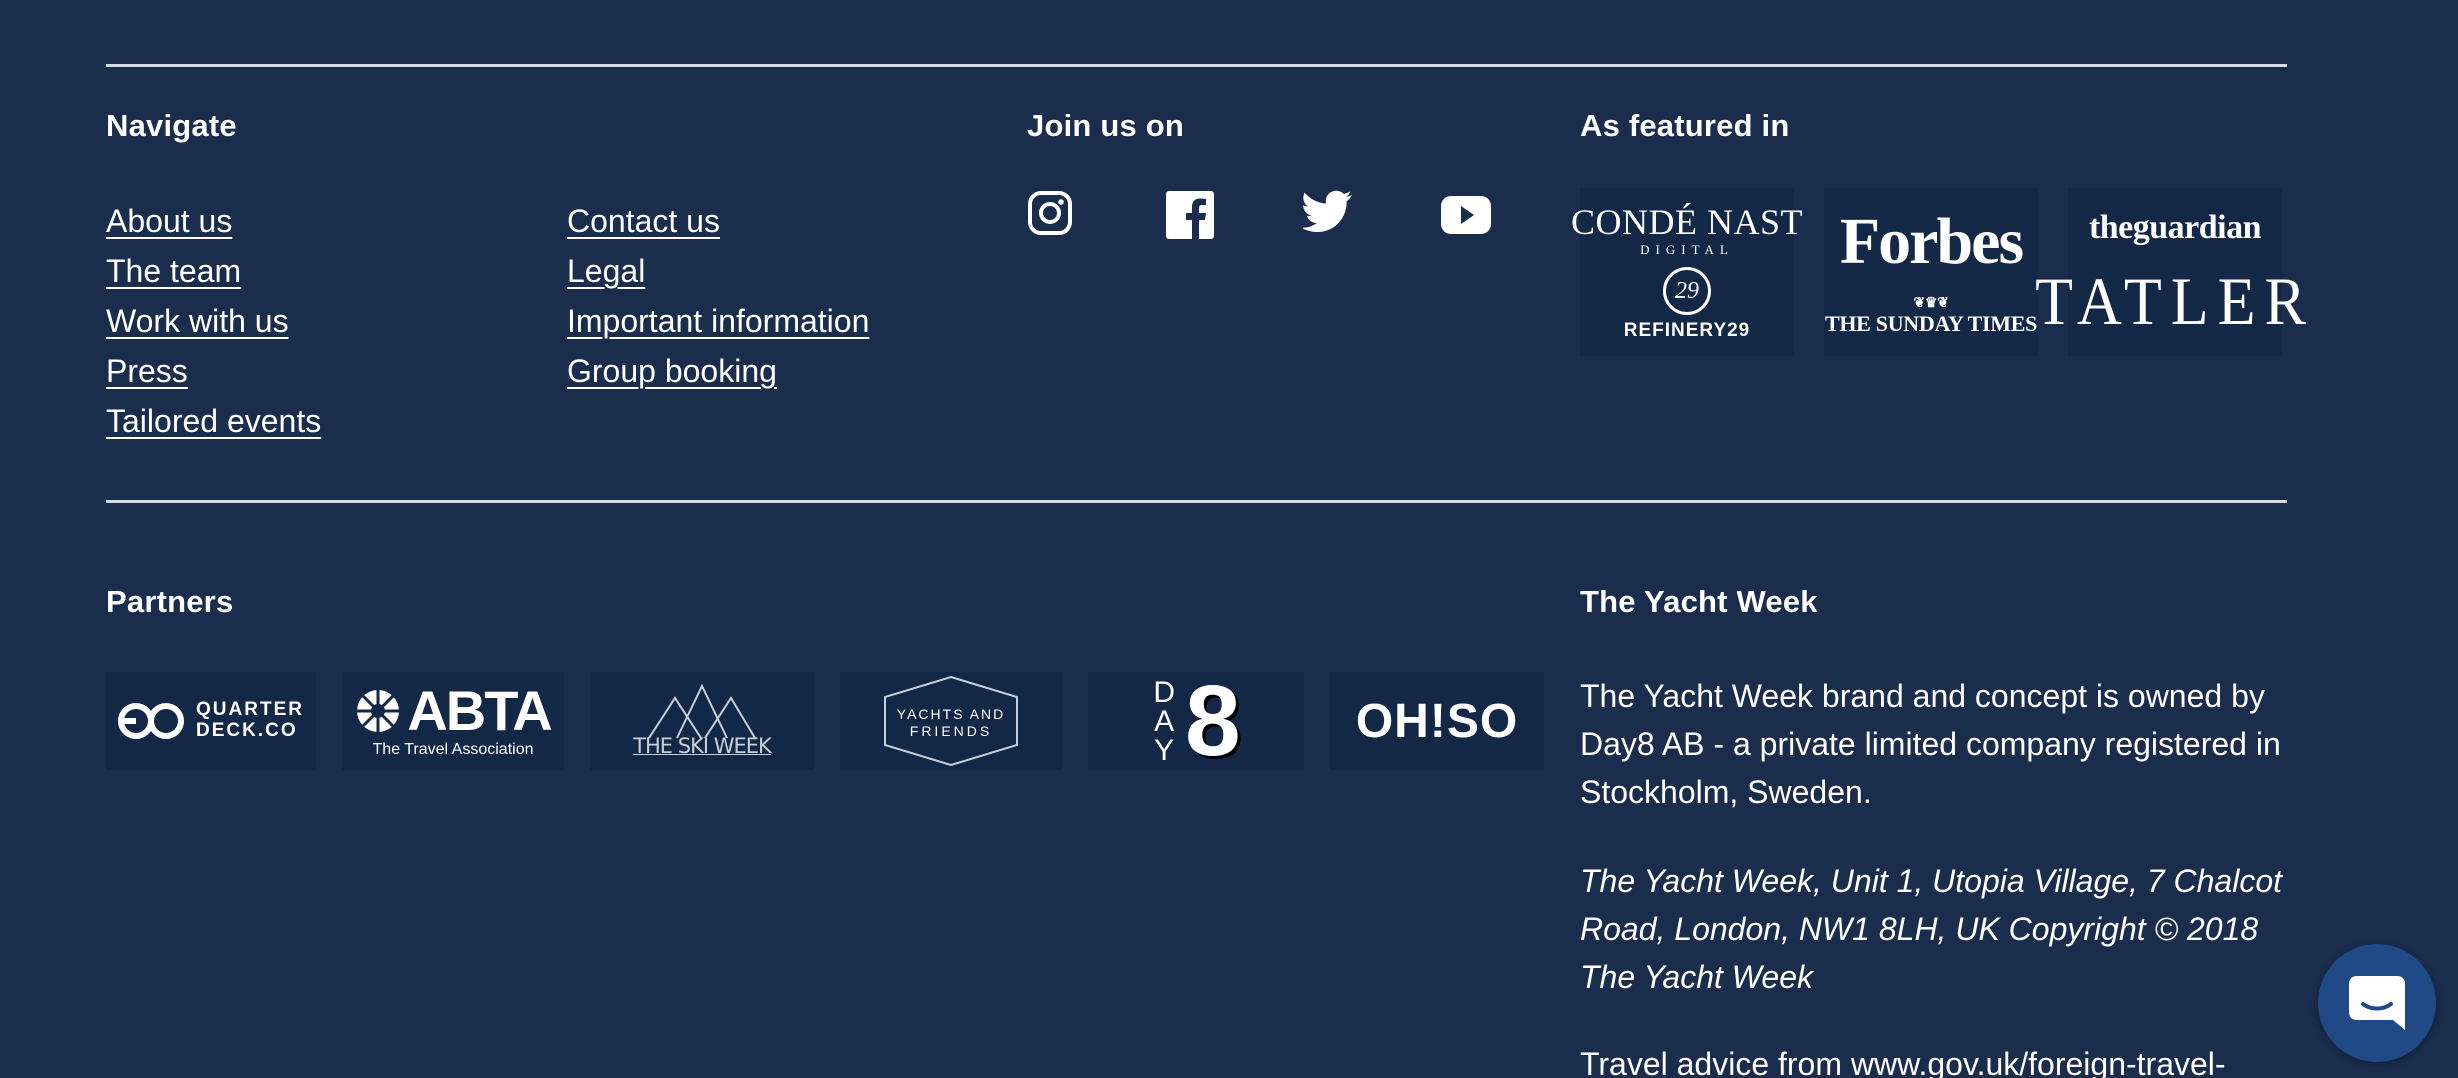 The image size is (2458, 1078). I want to click on yachts-and-friends-logo: YACHTS AND FRIENDS, so click(951, 721).